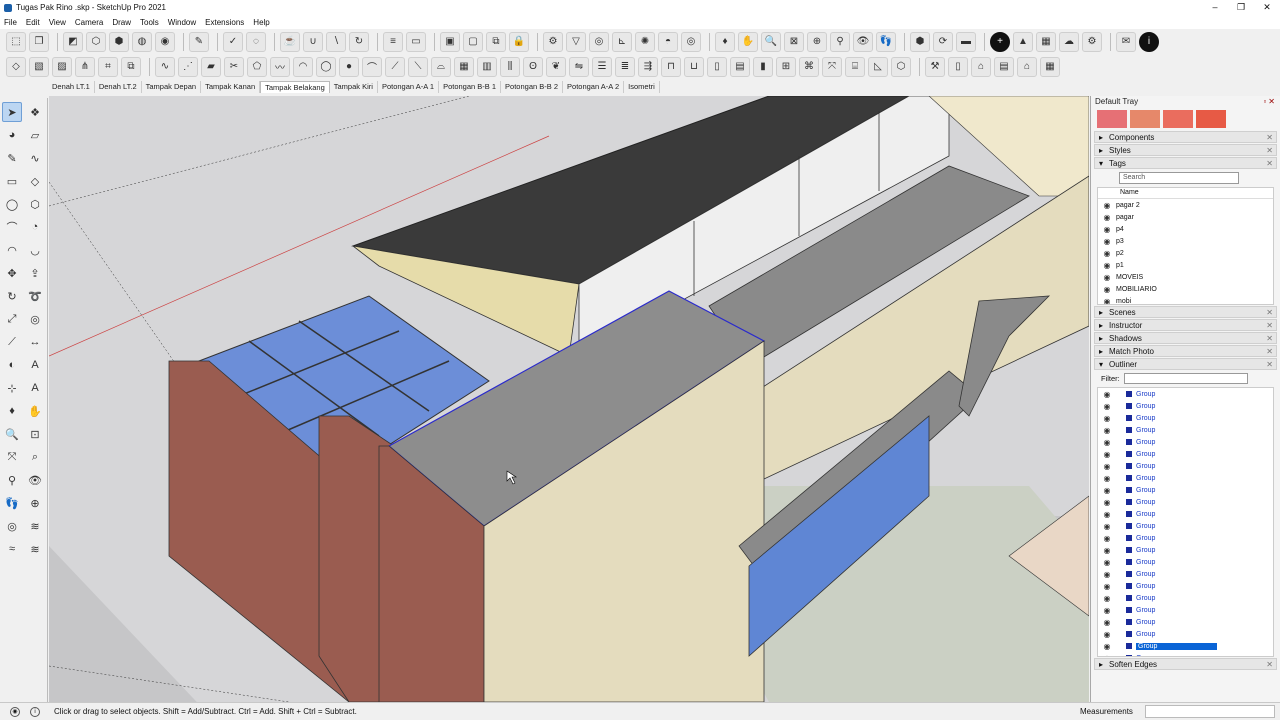 The image size is (1280, 720). Describe the element at coordinates (840, 41) in the screenshot. I see `position-camera-icon: ⚲` at that location.